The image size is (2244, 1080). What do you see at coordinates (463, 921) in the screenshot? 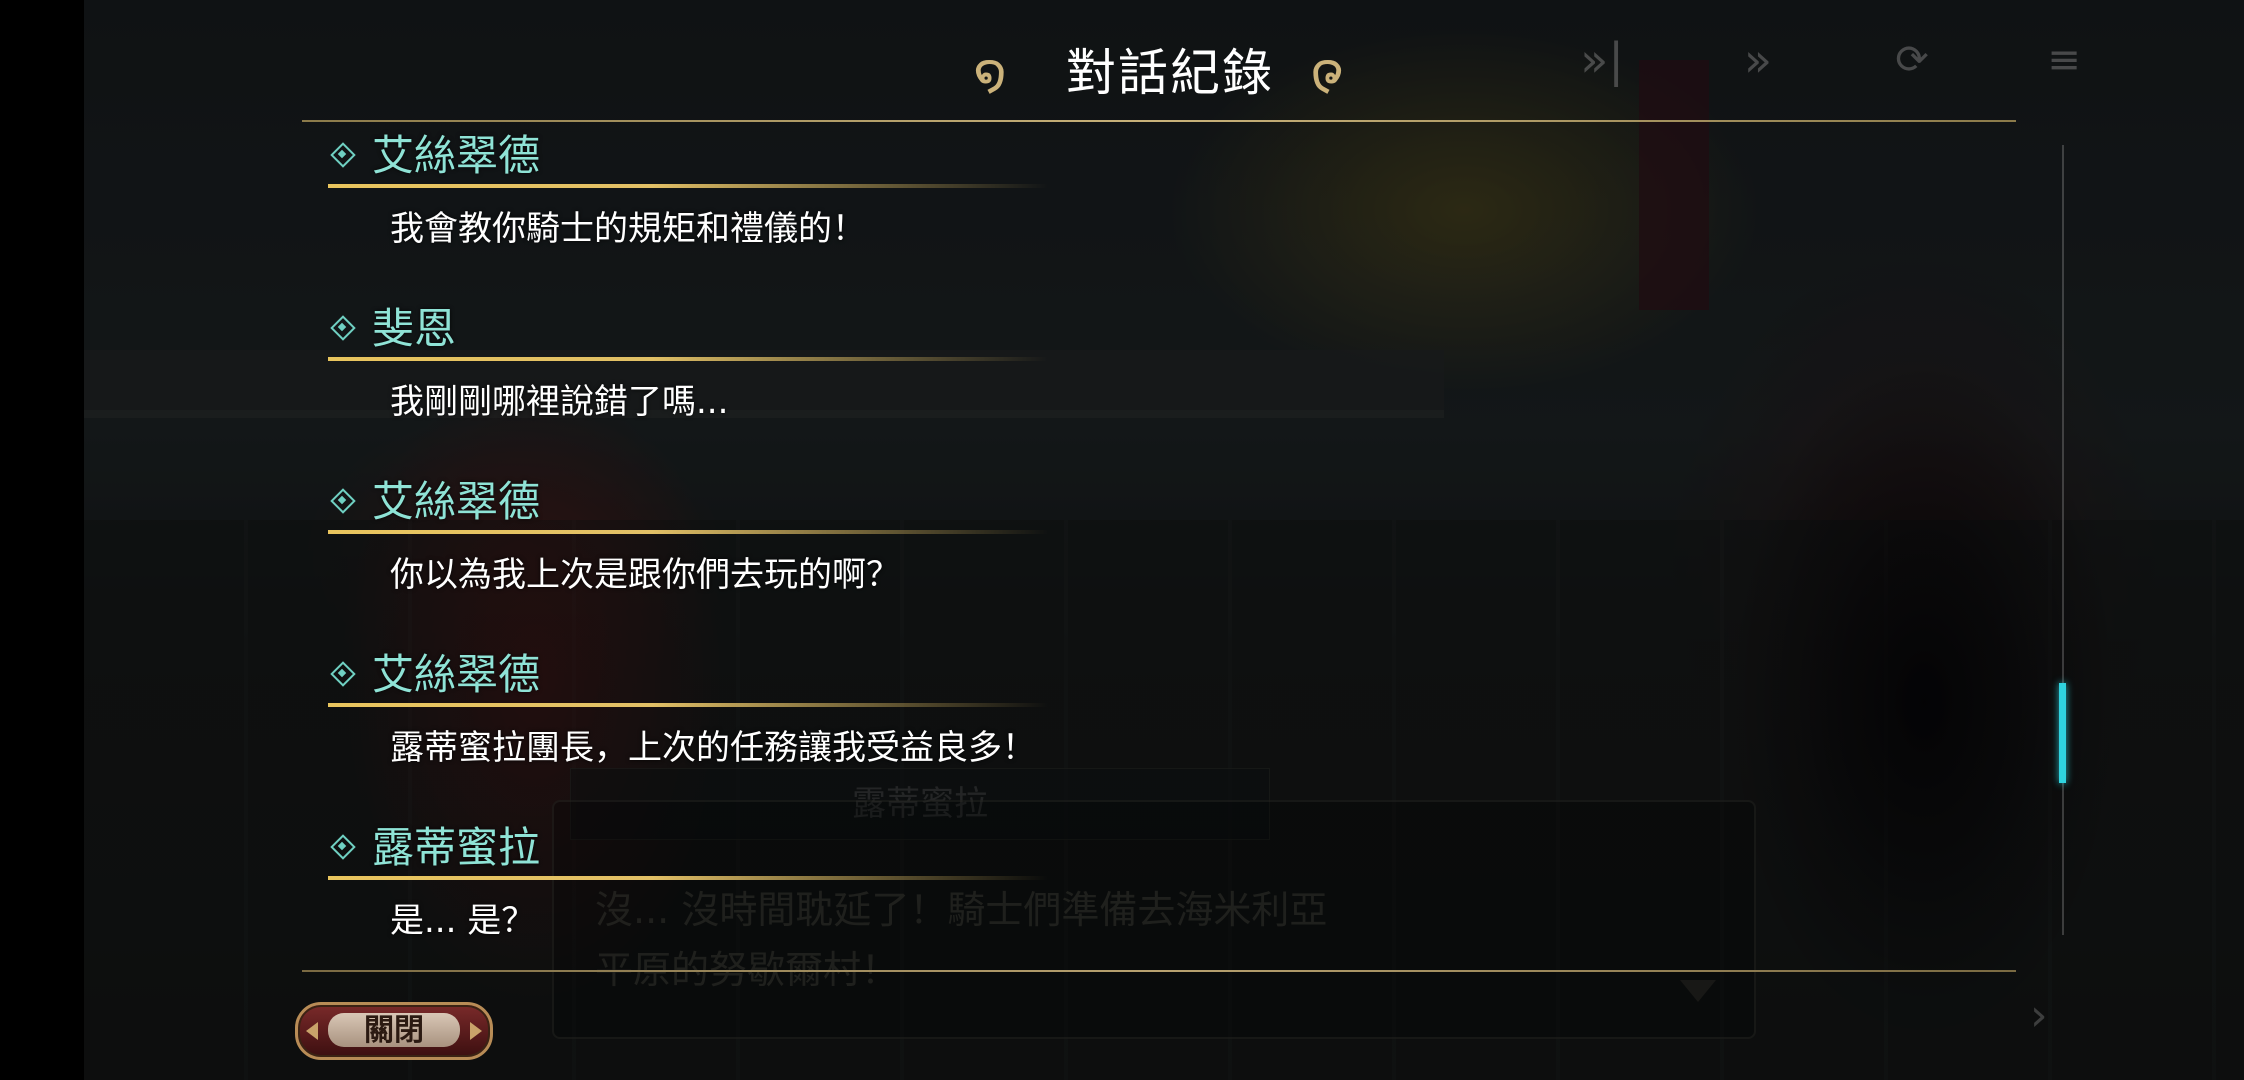
I see `dialogue-line: 是... 是？` at bounding box center [463, 921].